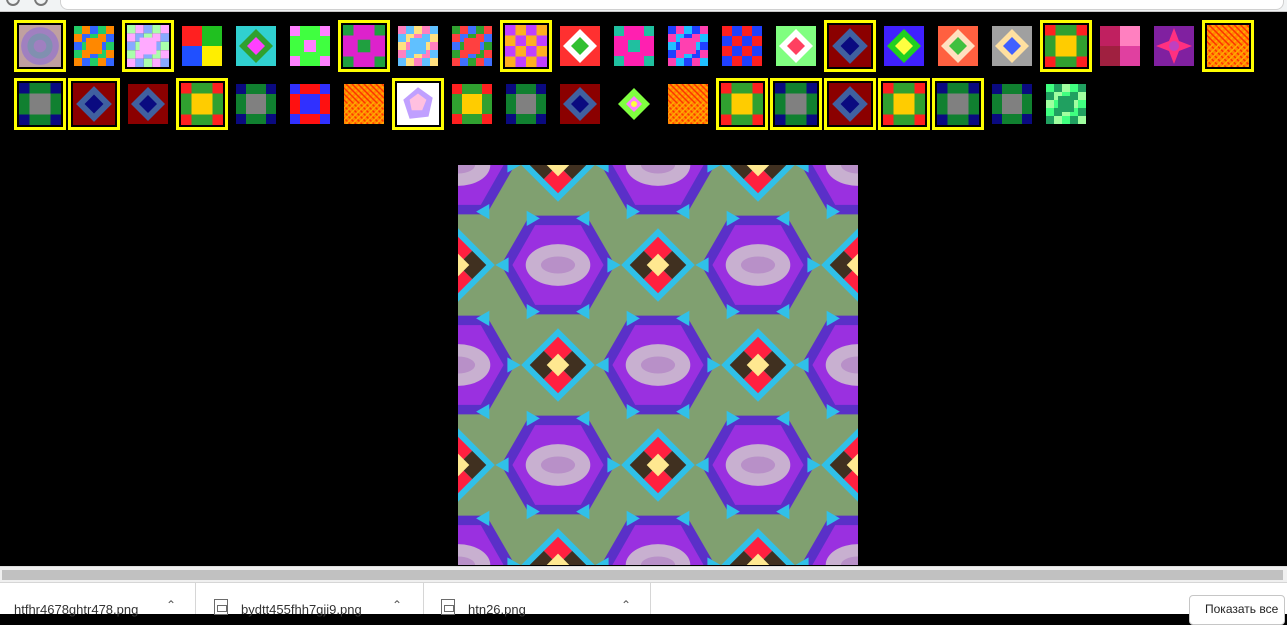  What do you see at coordinates (497, 609) in the screenshot?
I see `download-file-name: htn26.png` at bounding box center [497, 609].